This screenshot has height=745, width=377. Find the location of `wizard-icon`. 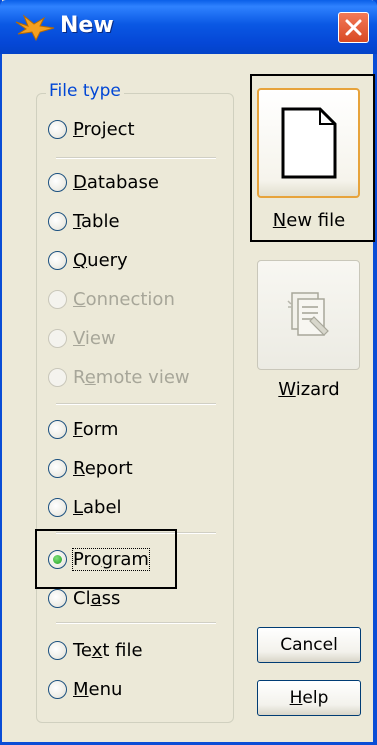

wizard-icon is located at coordinates (307, 314).